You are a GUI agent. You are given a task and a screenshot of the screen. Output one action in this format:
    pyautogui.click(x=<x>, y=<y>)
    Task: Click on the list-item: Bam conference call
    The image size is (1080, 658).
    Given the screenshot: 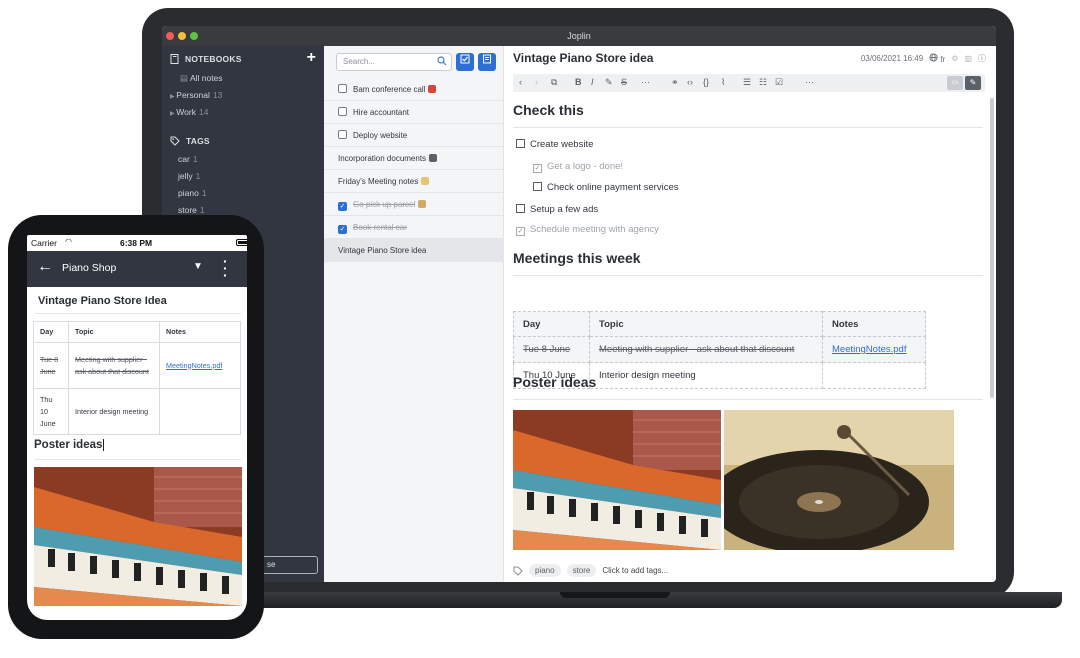 What is the action you would take?
    pyautogui.click(x=414, y=89)
    